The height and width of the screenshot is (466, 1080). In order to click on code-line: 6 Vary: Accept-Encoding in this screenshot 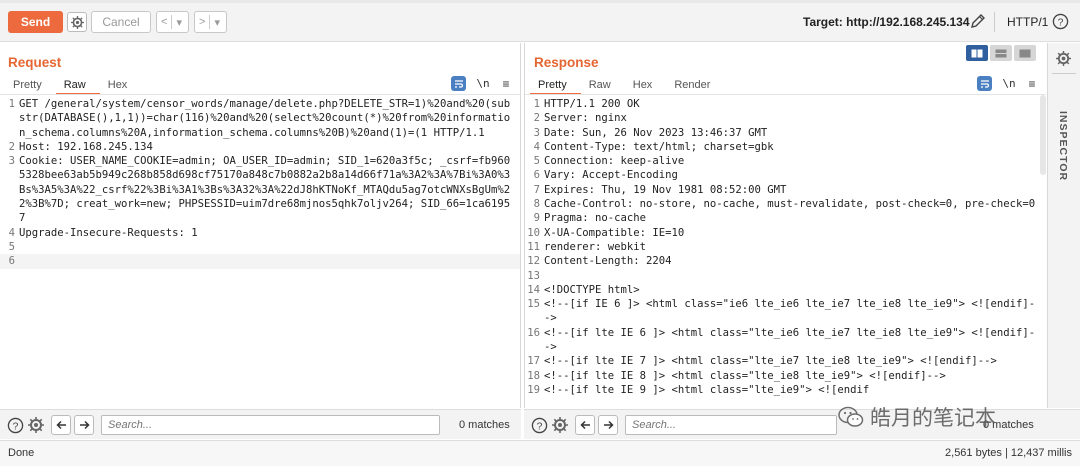, I will do `click(785, 175)`.